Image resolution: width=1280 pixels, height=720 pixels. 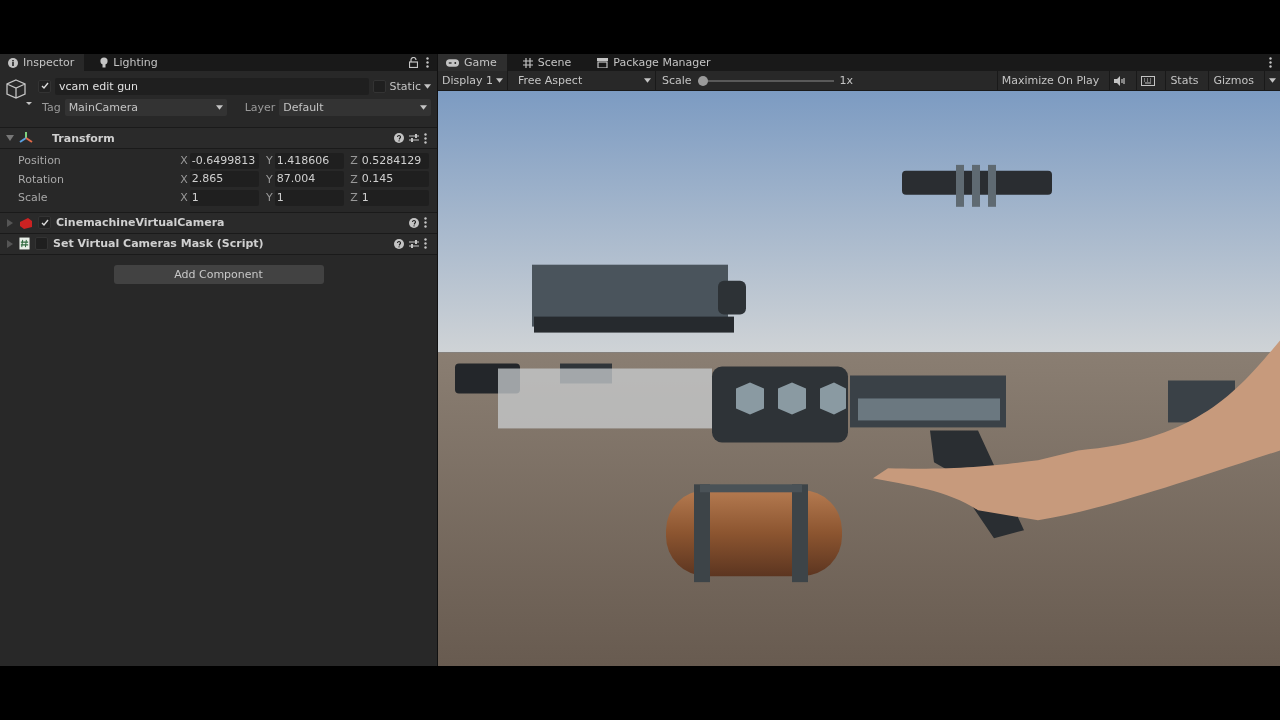 What do you see at coordinates (603, 62) in the screenshot?
I see `box-icon` at bounding box center [603, 62].